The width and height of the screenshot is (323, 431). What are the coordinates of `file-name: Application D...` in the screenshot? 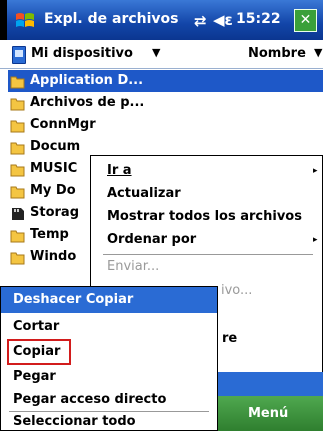 It's located at (87, 80).